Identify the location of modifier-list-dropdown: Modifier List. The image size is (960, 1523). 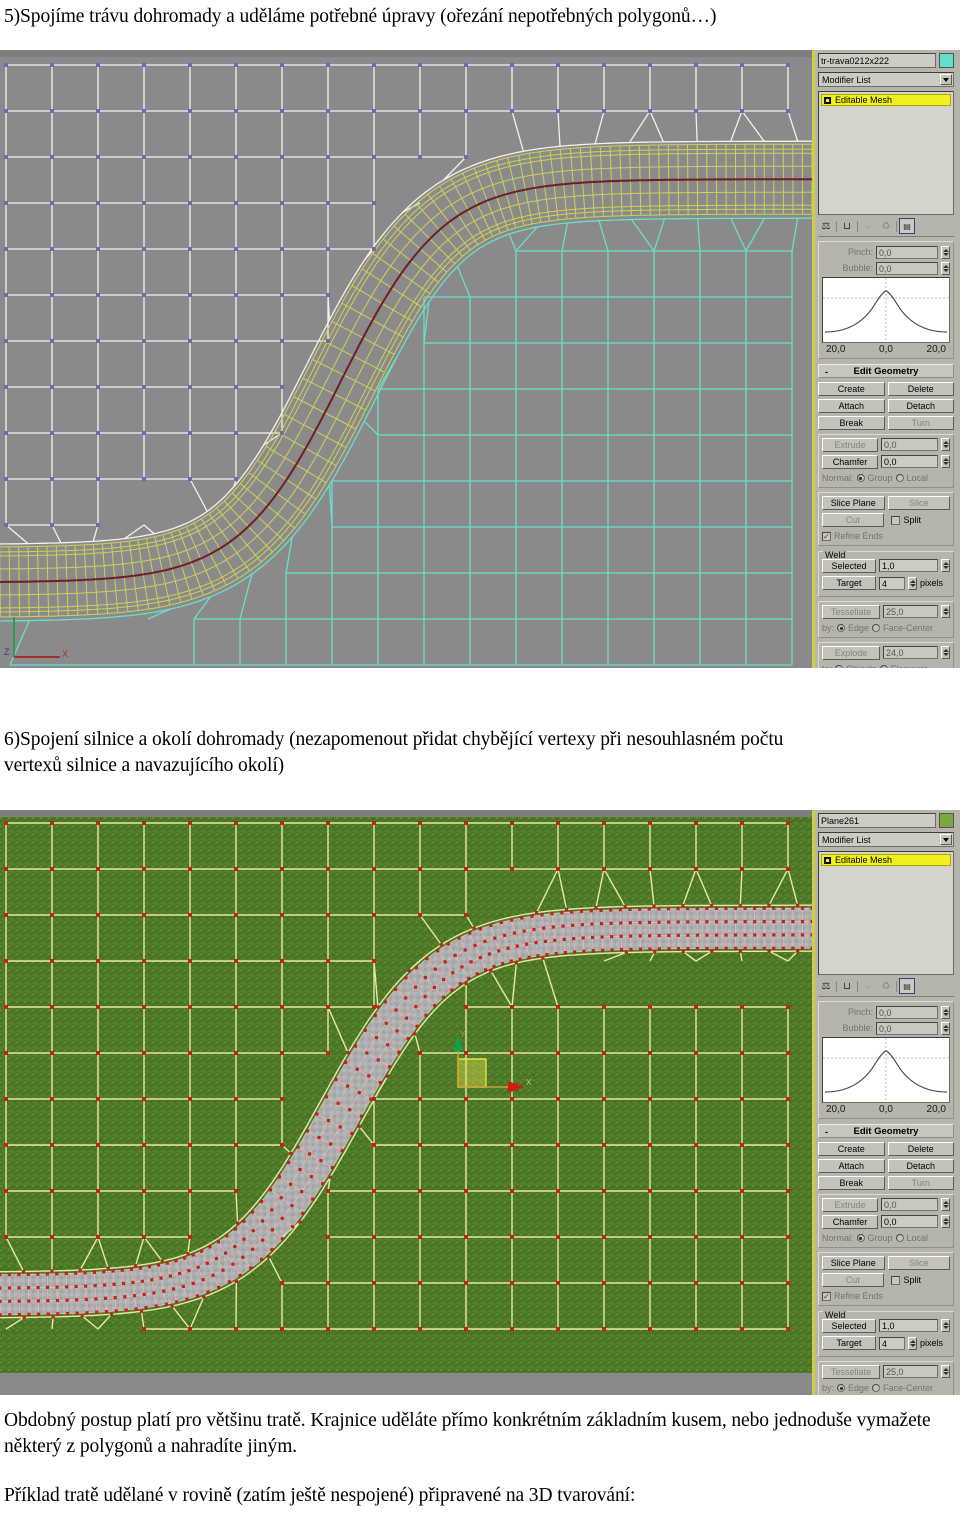
(886, 839).